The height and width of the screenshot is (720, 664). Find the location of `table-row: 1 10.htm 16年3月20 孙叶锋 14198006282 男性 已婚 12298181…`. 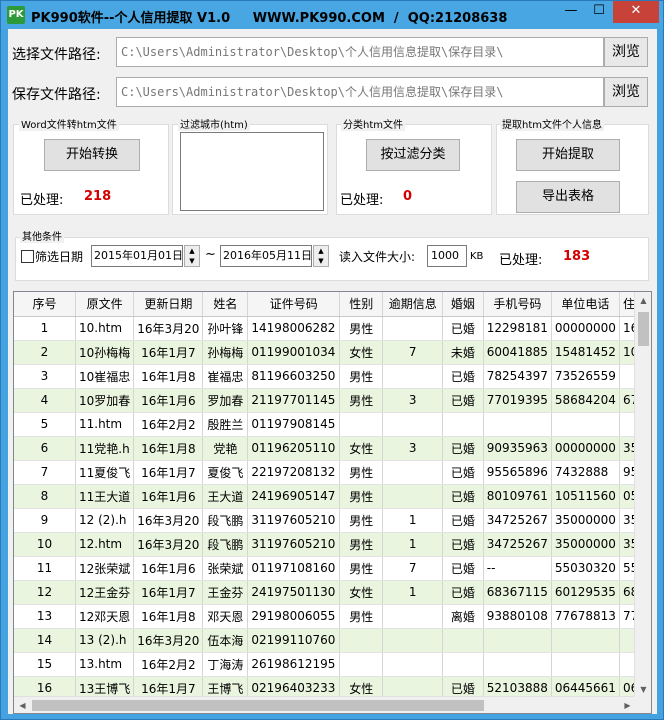

table-row: 1 10.htm 16年3月20 孙叶锋 14198006282 男性 已婚 12298181… is located at coordinates (332, 328).